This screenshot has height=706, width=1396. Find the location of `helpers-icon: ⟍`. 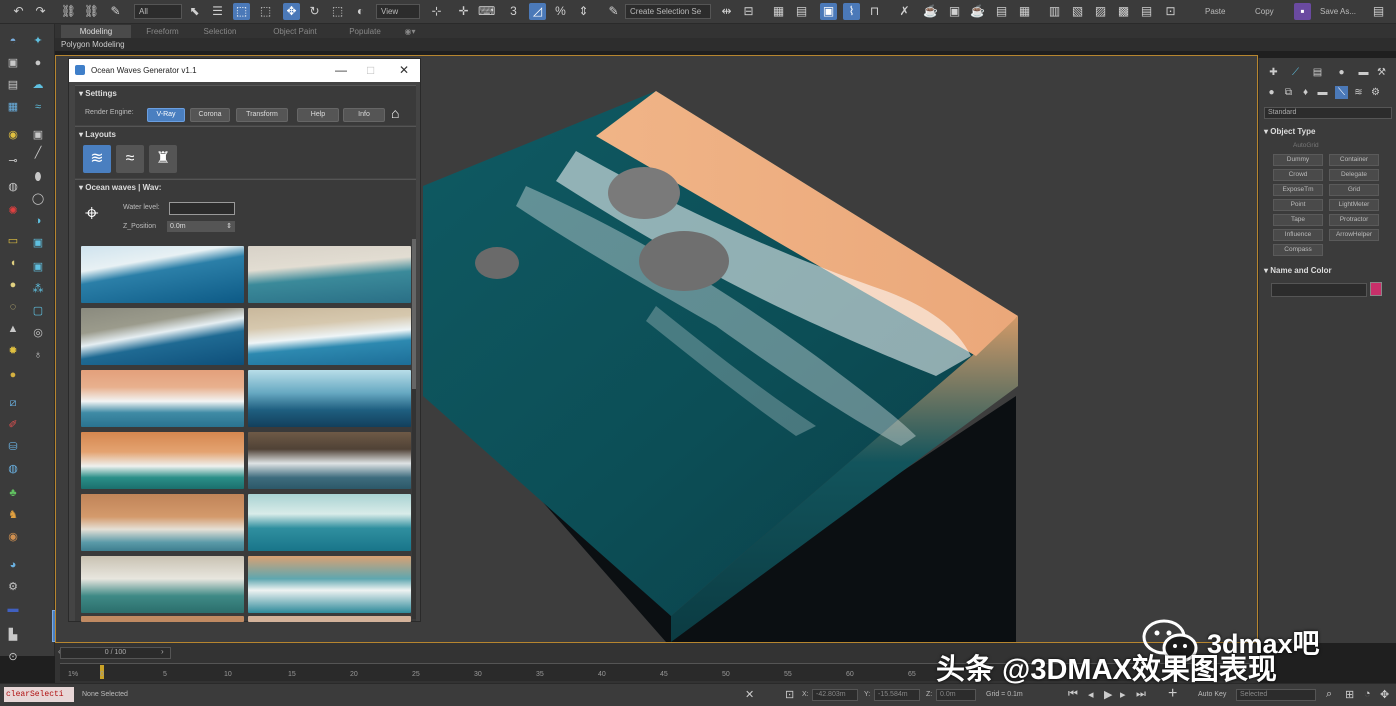

helpers-icon: ⟍ is located at coordinates (1341, 92).